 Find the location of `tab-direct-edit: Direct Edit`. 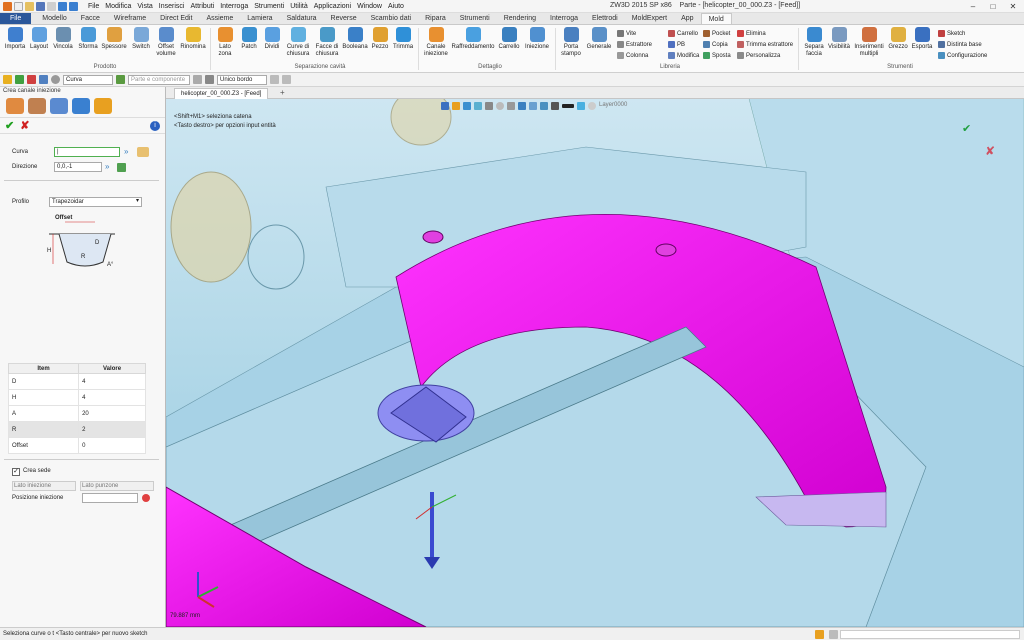

tab-direct-edit: Direct Edit is located at coordinates (176, 18).